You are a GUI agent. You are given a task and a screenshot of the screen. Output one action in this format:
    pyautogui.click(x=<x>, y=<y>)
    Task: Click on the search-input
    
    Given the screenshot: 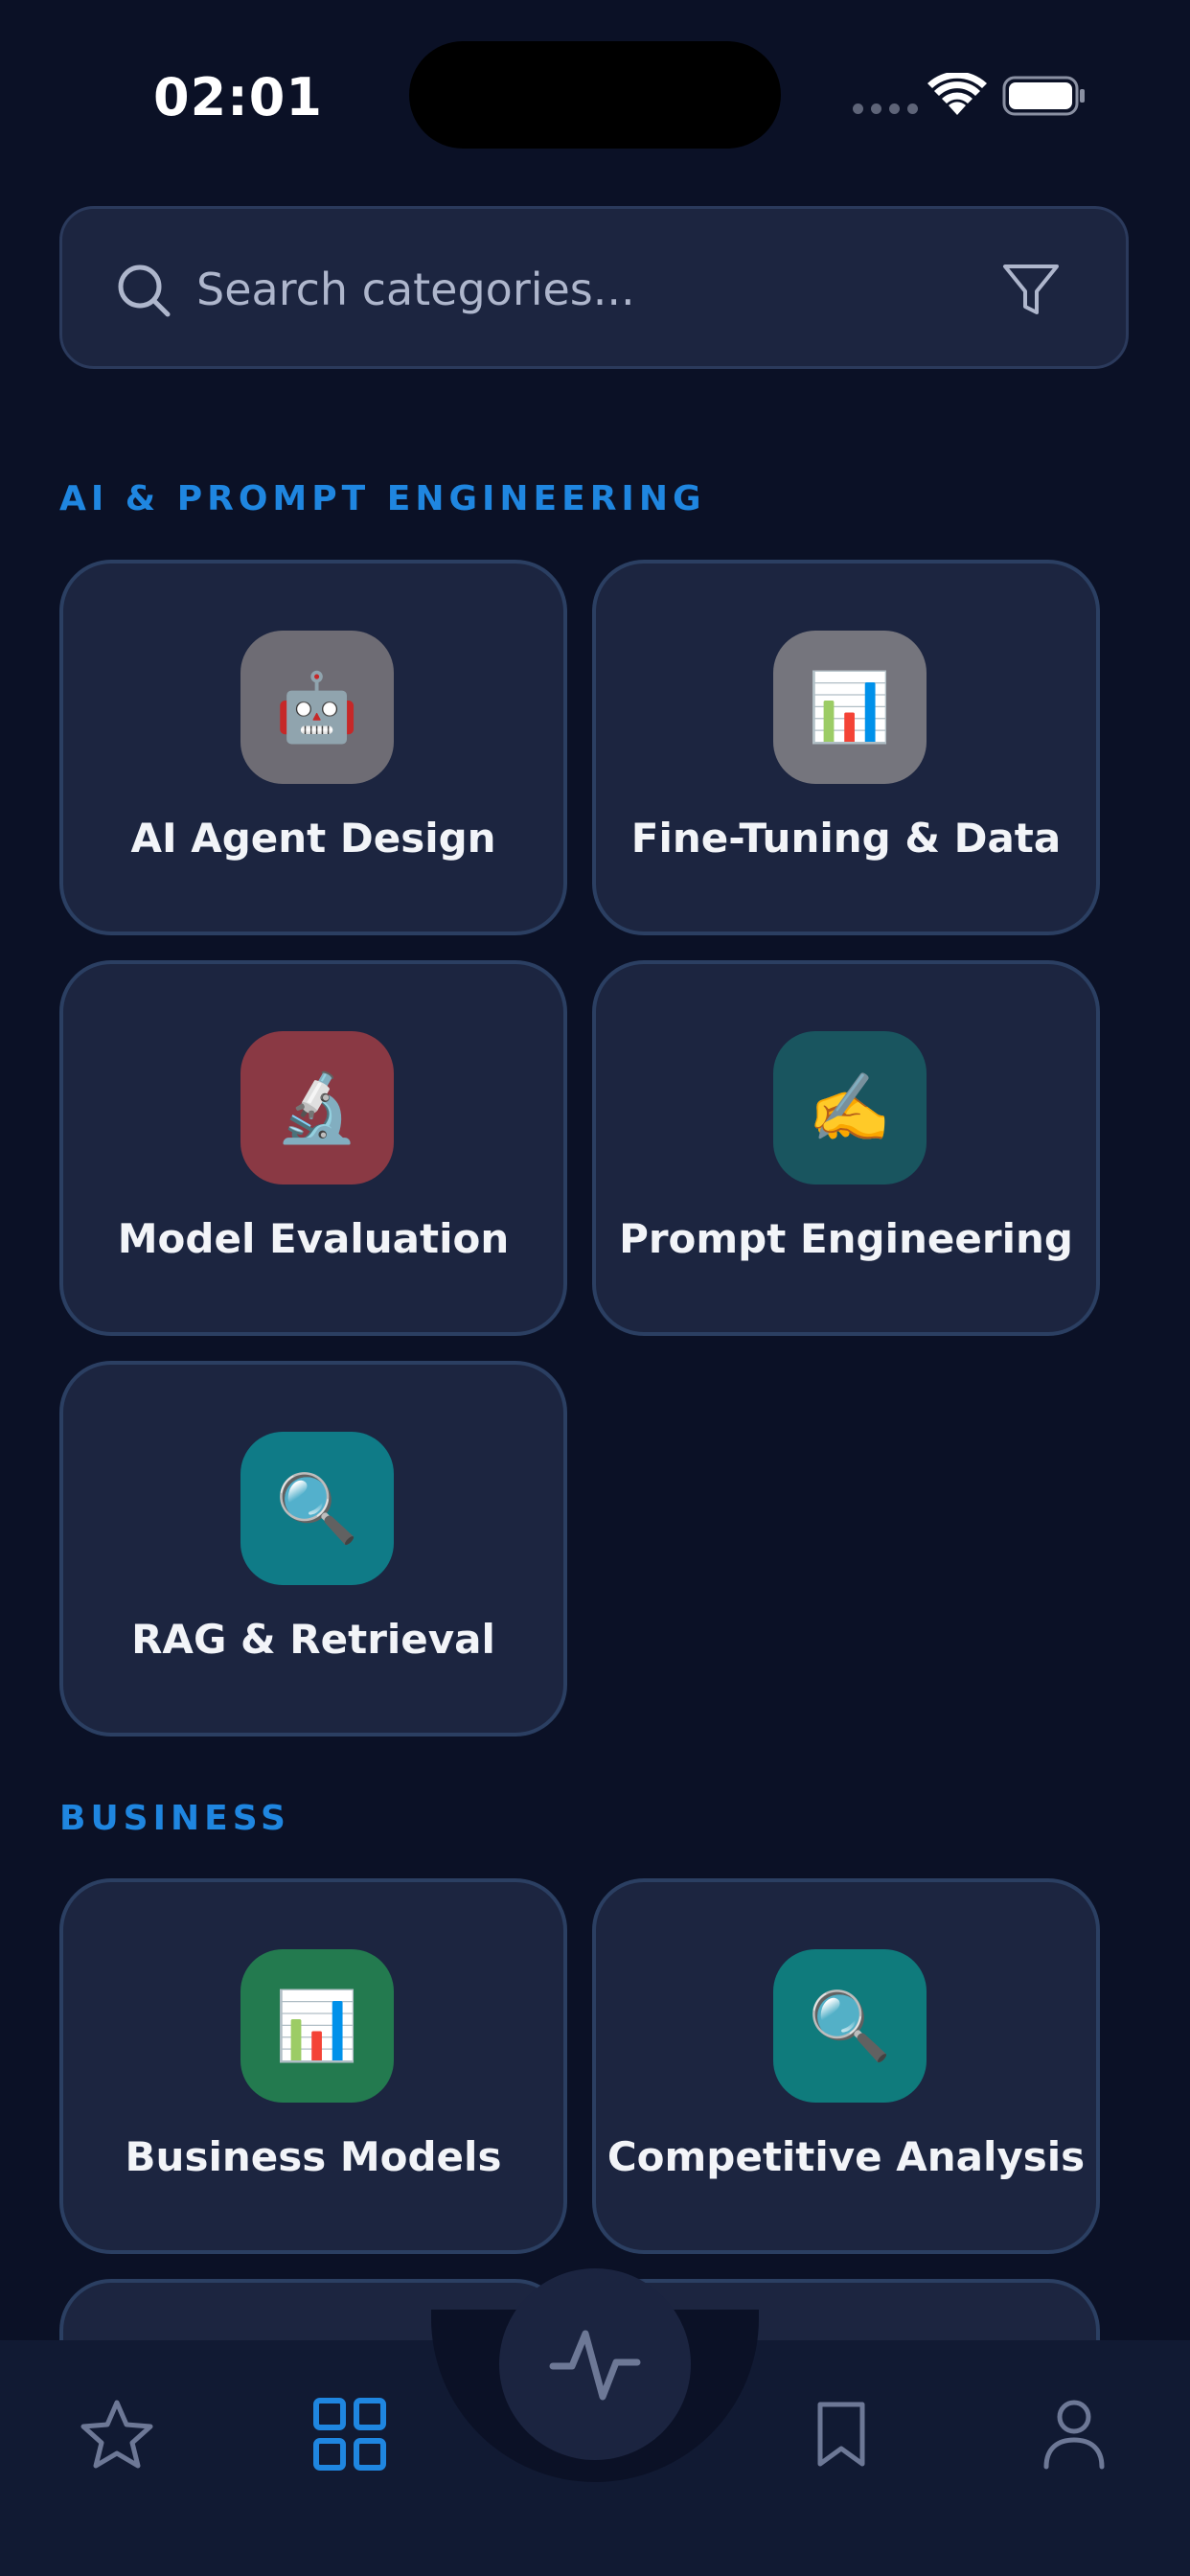 What is the action you would take?
    pyautogui.click(x=590, y=289)
    